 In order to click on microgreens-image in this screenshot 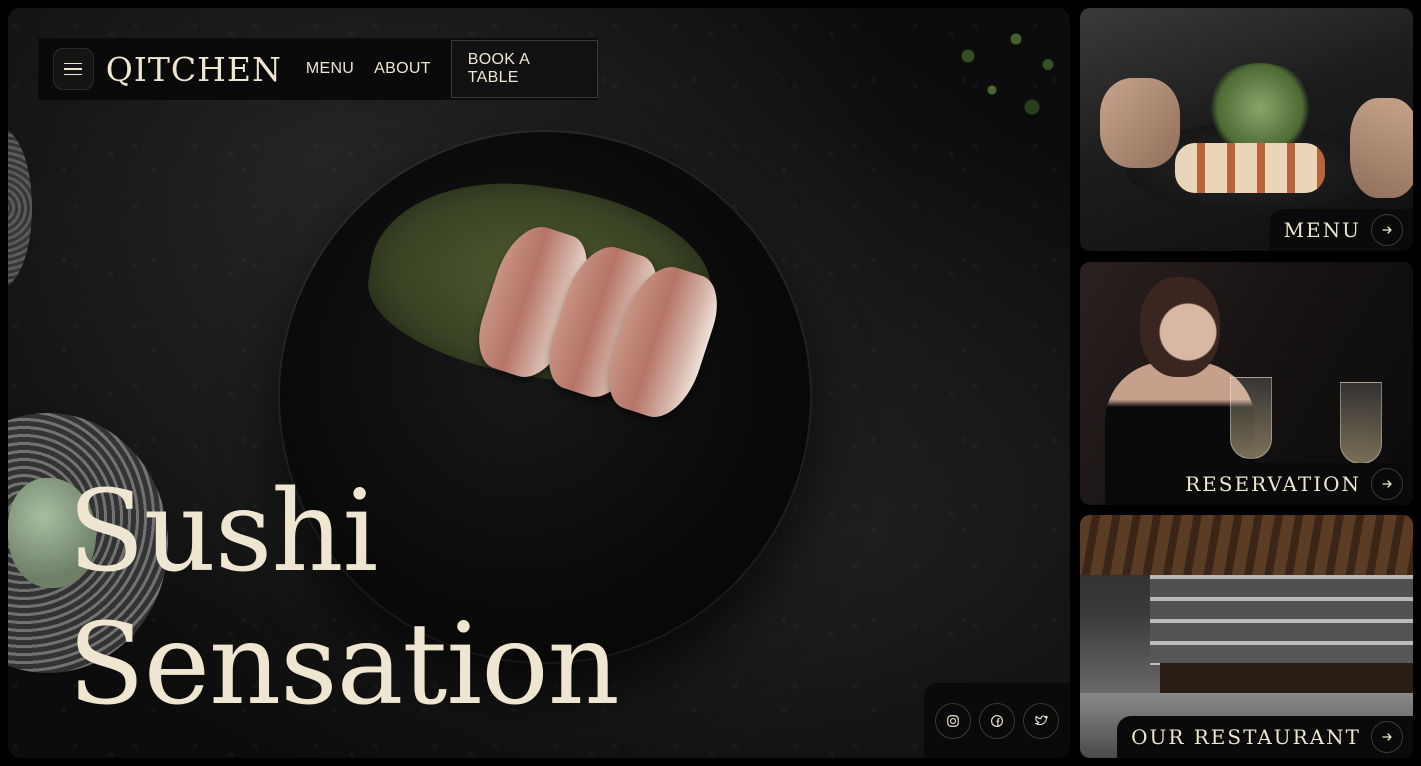, I will do `click(995, 83)`.